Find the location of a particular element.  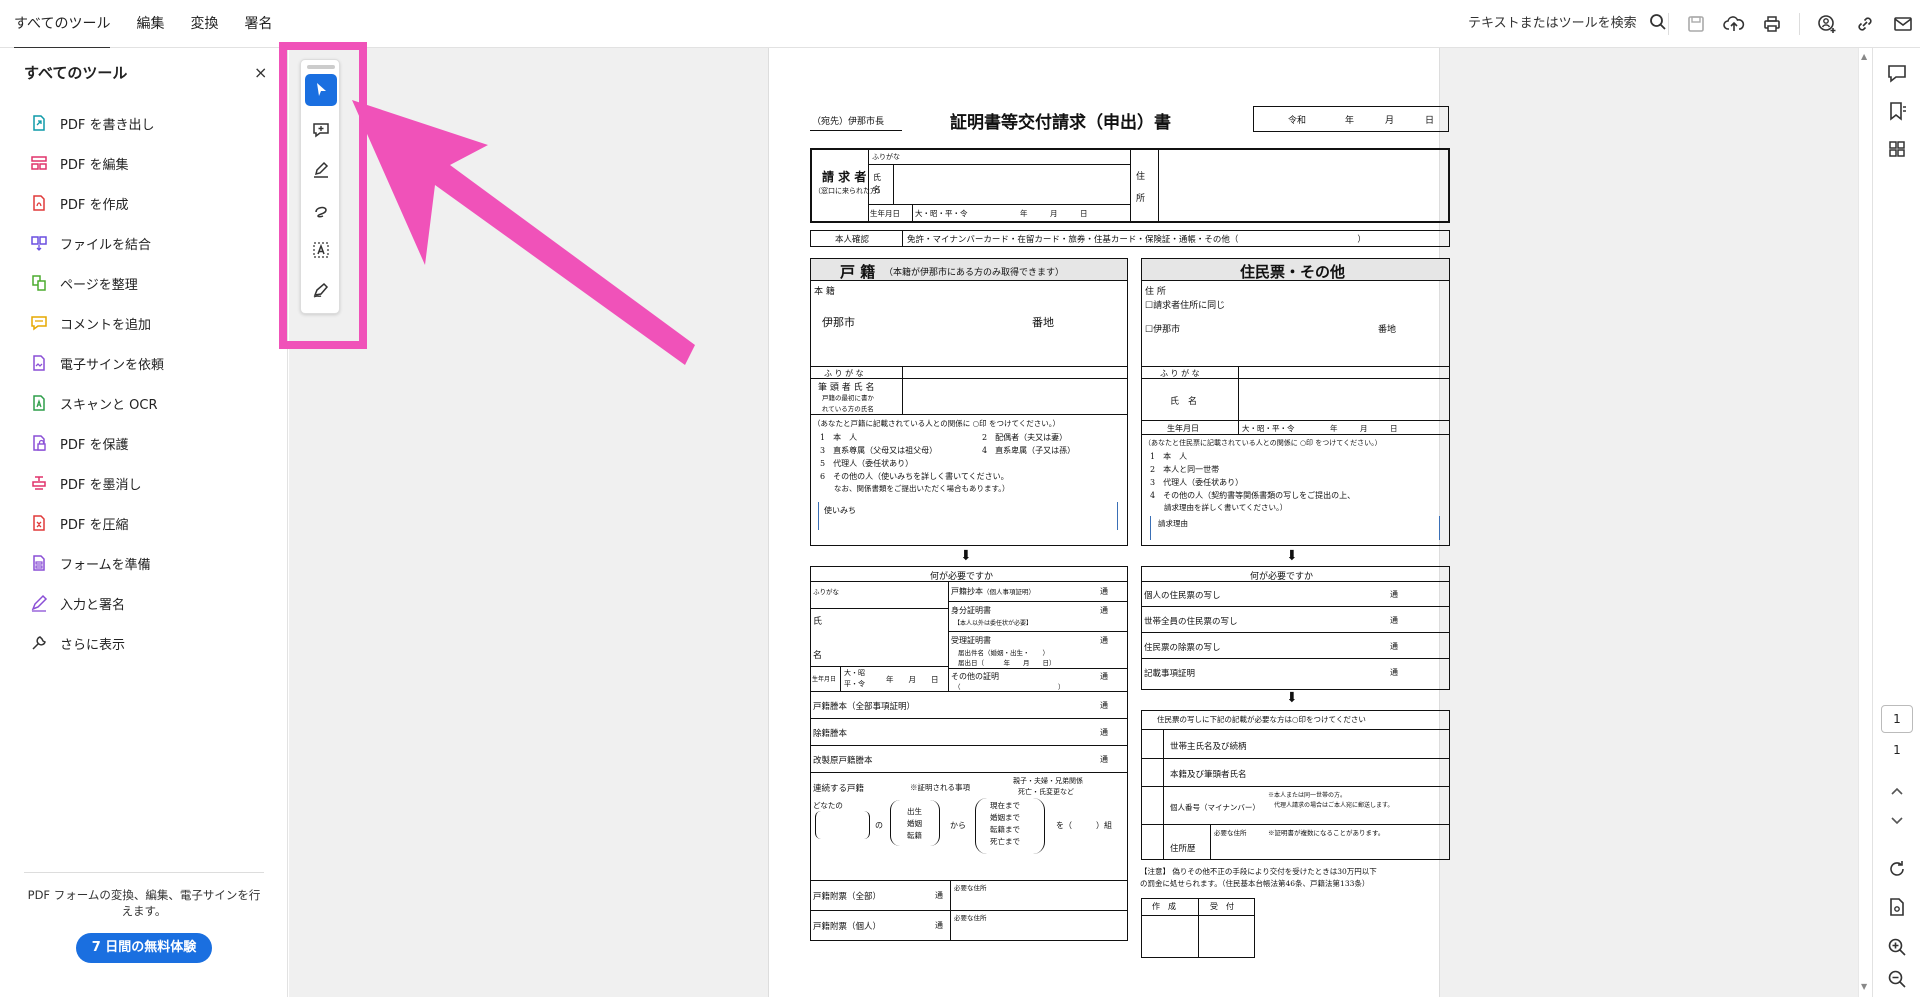

ji-opt1: 世帯主氏名及び続柄 is located at coordinates (1208, 747).